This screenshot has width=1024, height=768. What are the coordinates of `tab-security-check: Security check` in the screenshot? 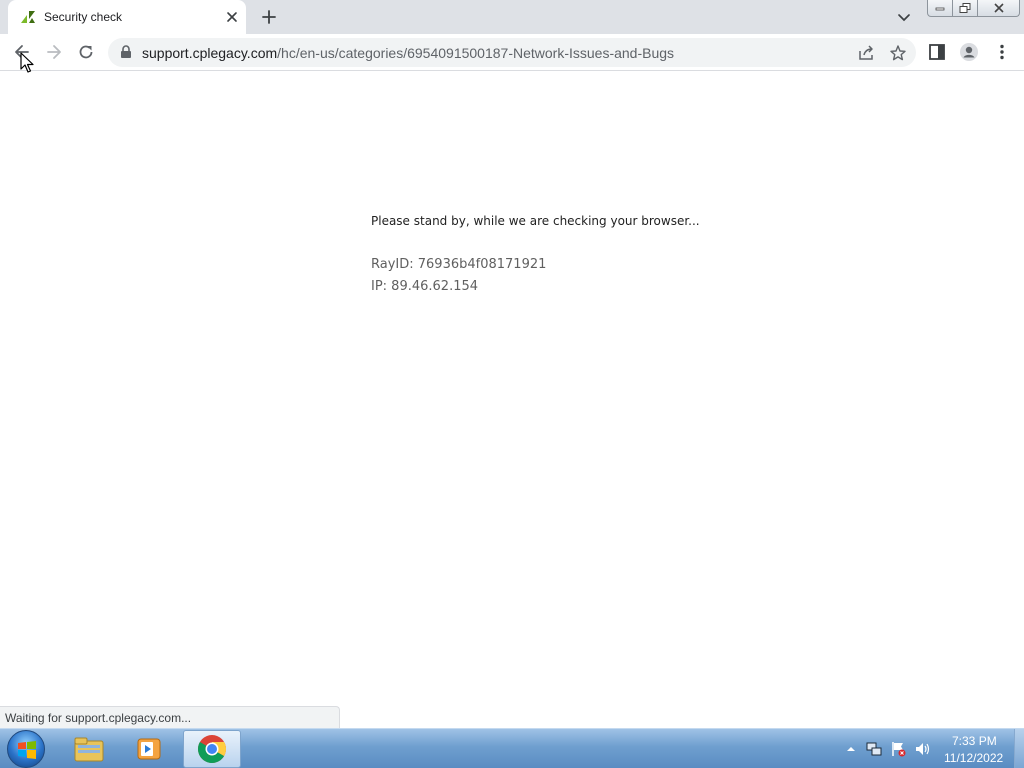 It's located at (127, 17).